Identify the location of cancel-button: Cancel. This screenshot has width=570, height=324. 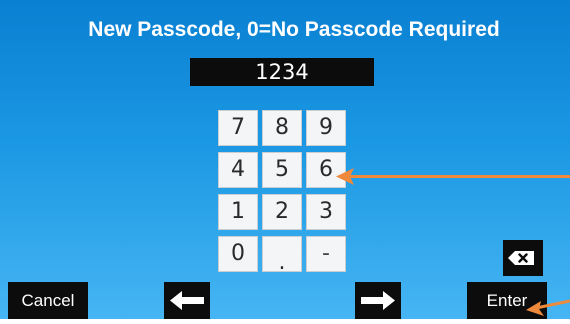
(48, 300).